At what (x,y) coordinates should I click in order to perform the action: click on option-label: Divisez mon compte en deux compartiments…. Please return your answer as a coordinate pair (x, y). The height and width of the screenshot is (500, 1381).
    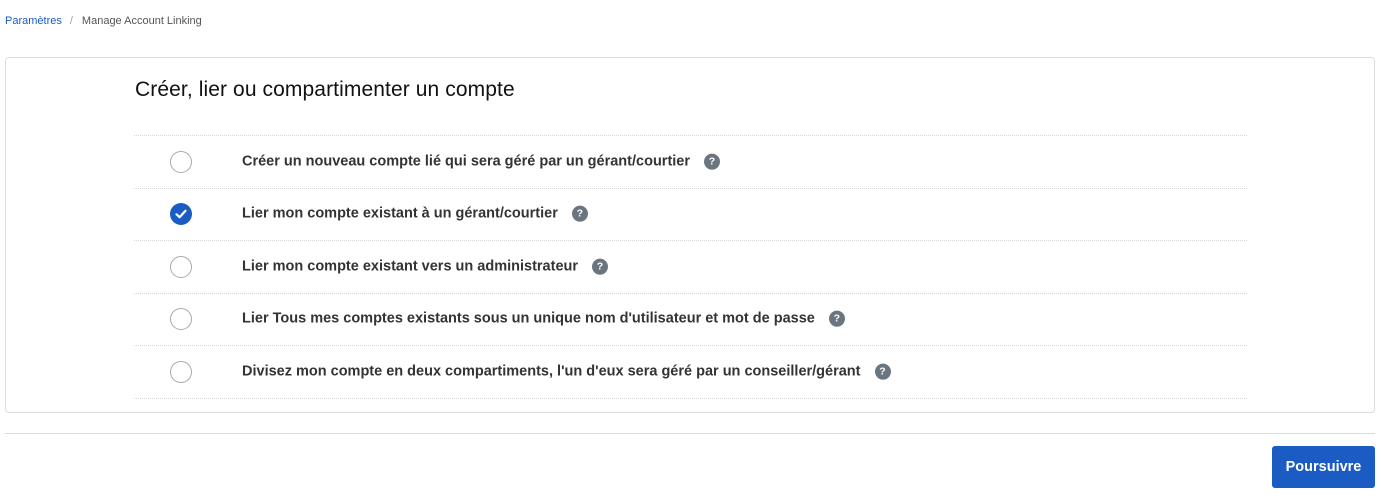
    Looking at the image, I should click on (551, 371).